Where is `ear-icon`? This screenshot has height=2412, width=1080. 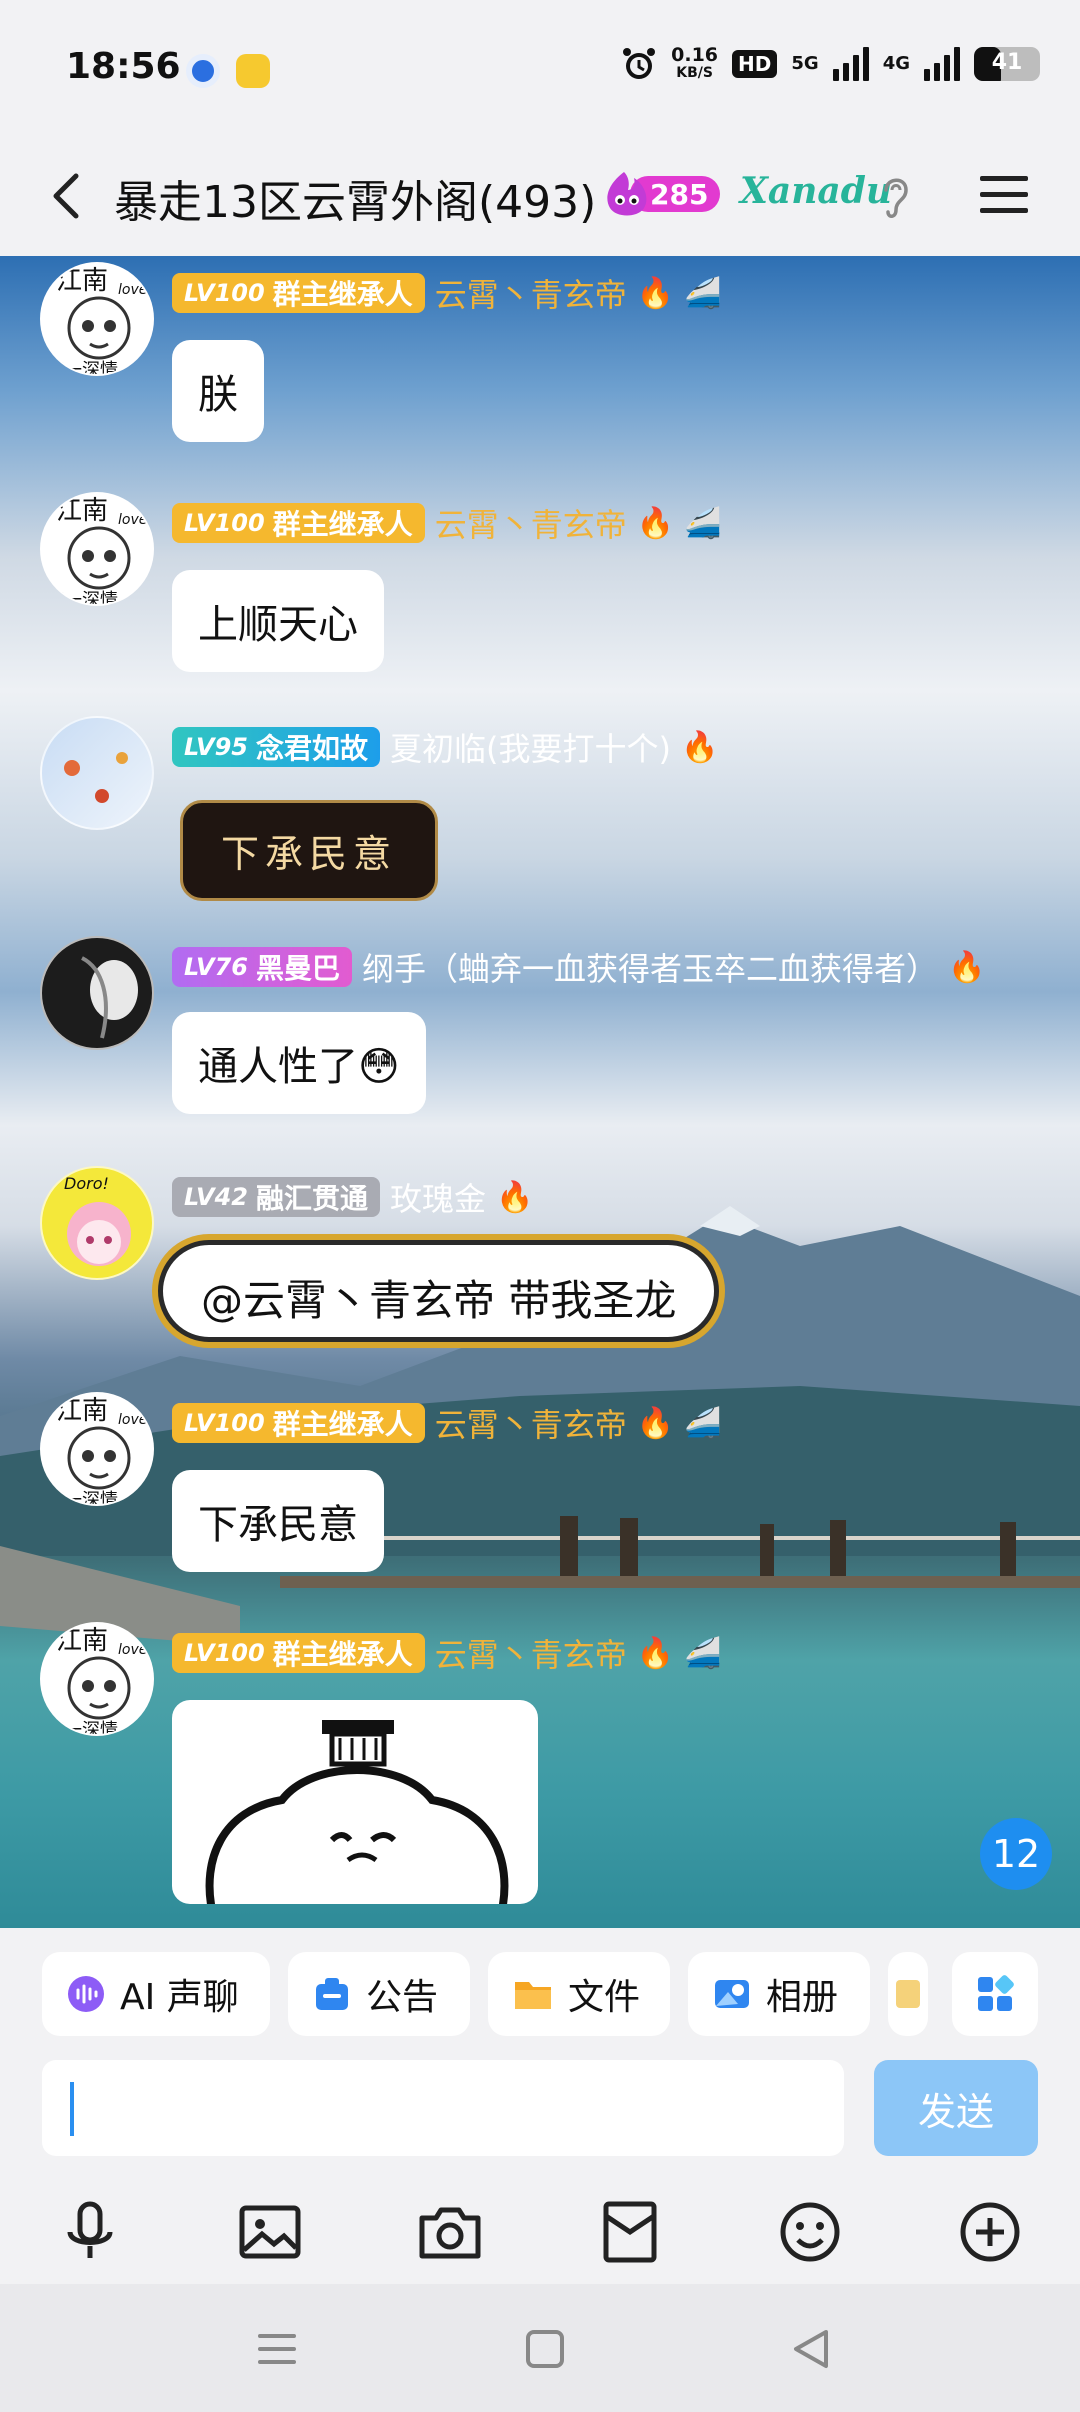 ear-icon is located at coordinates (896, 196).